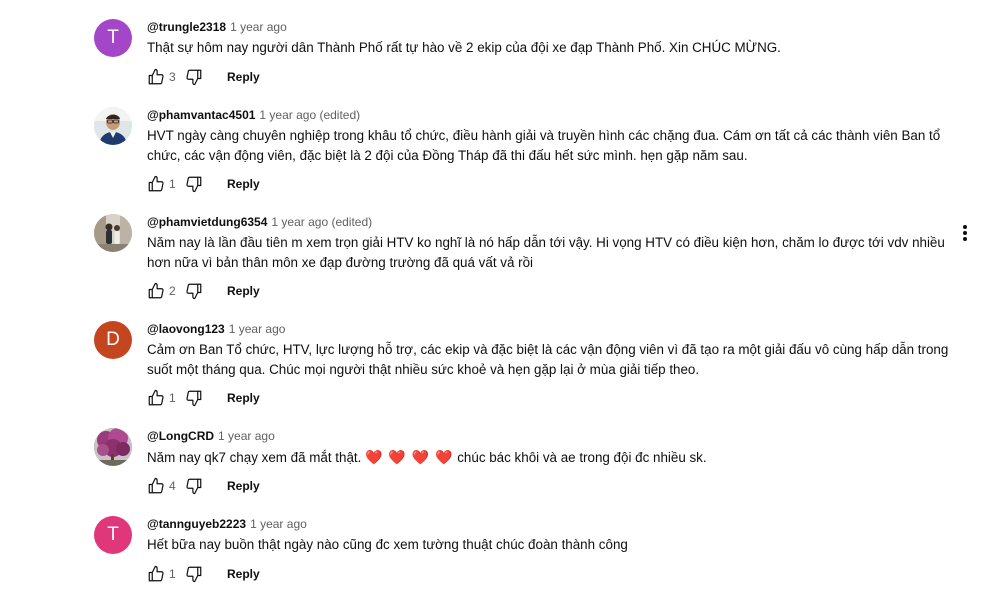  Describe the element at coordinates (186, 27) in the screenshot. I see `comment-author: @trungle2318` at that location.